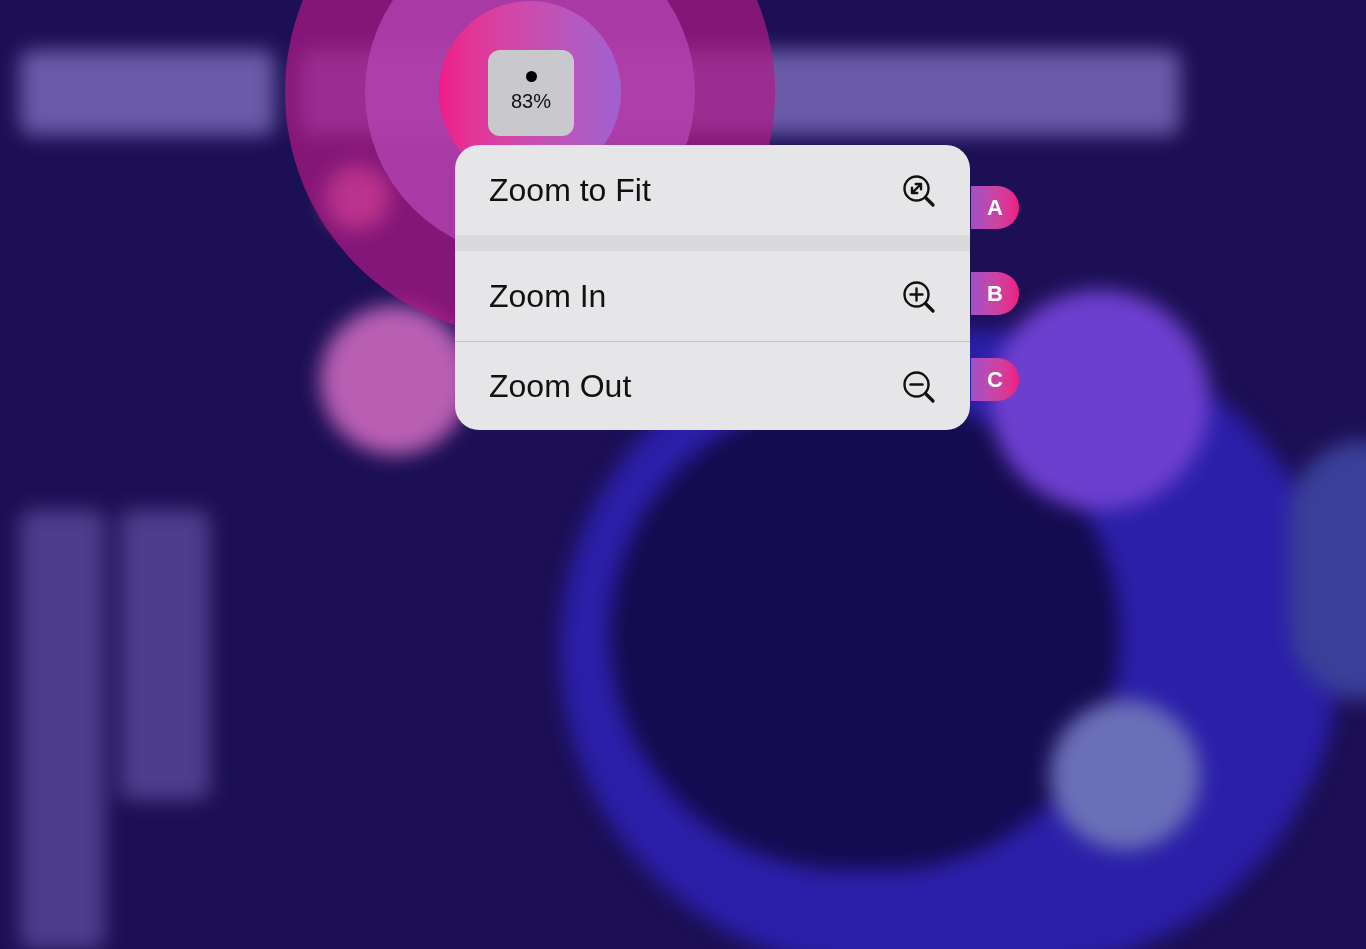 This screenshot has width=1366, height=949. Describe the element at coordinates (712, 296) in the screenshot. I see `menu-item: Zoom In` at that location.